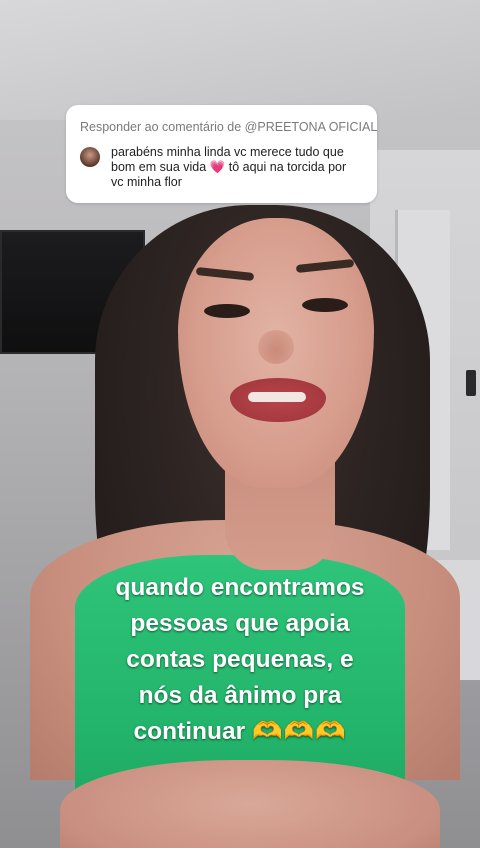 The height and width of the screenshot is (848, 480). I want to click on person-hands, so click(250, 804).